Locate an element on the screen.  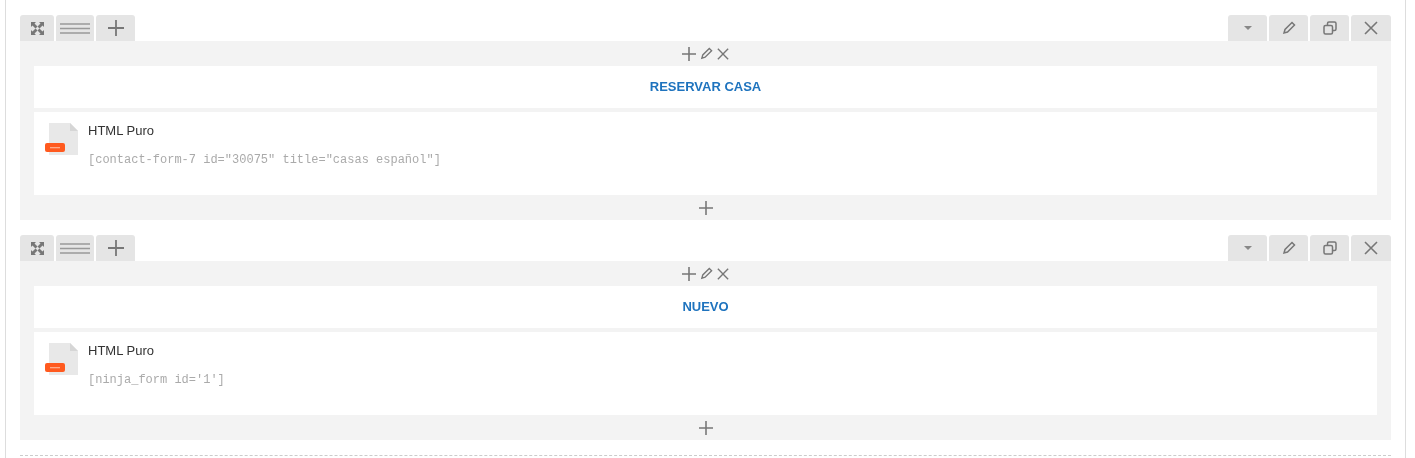
heading: RESERVAR CASA is located at coordinates (705, 87).